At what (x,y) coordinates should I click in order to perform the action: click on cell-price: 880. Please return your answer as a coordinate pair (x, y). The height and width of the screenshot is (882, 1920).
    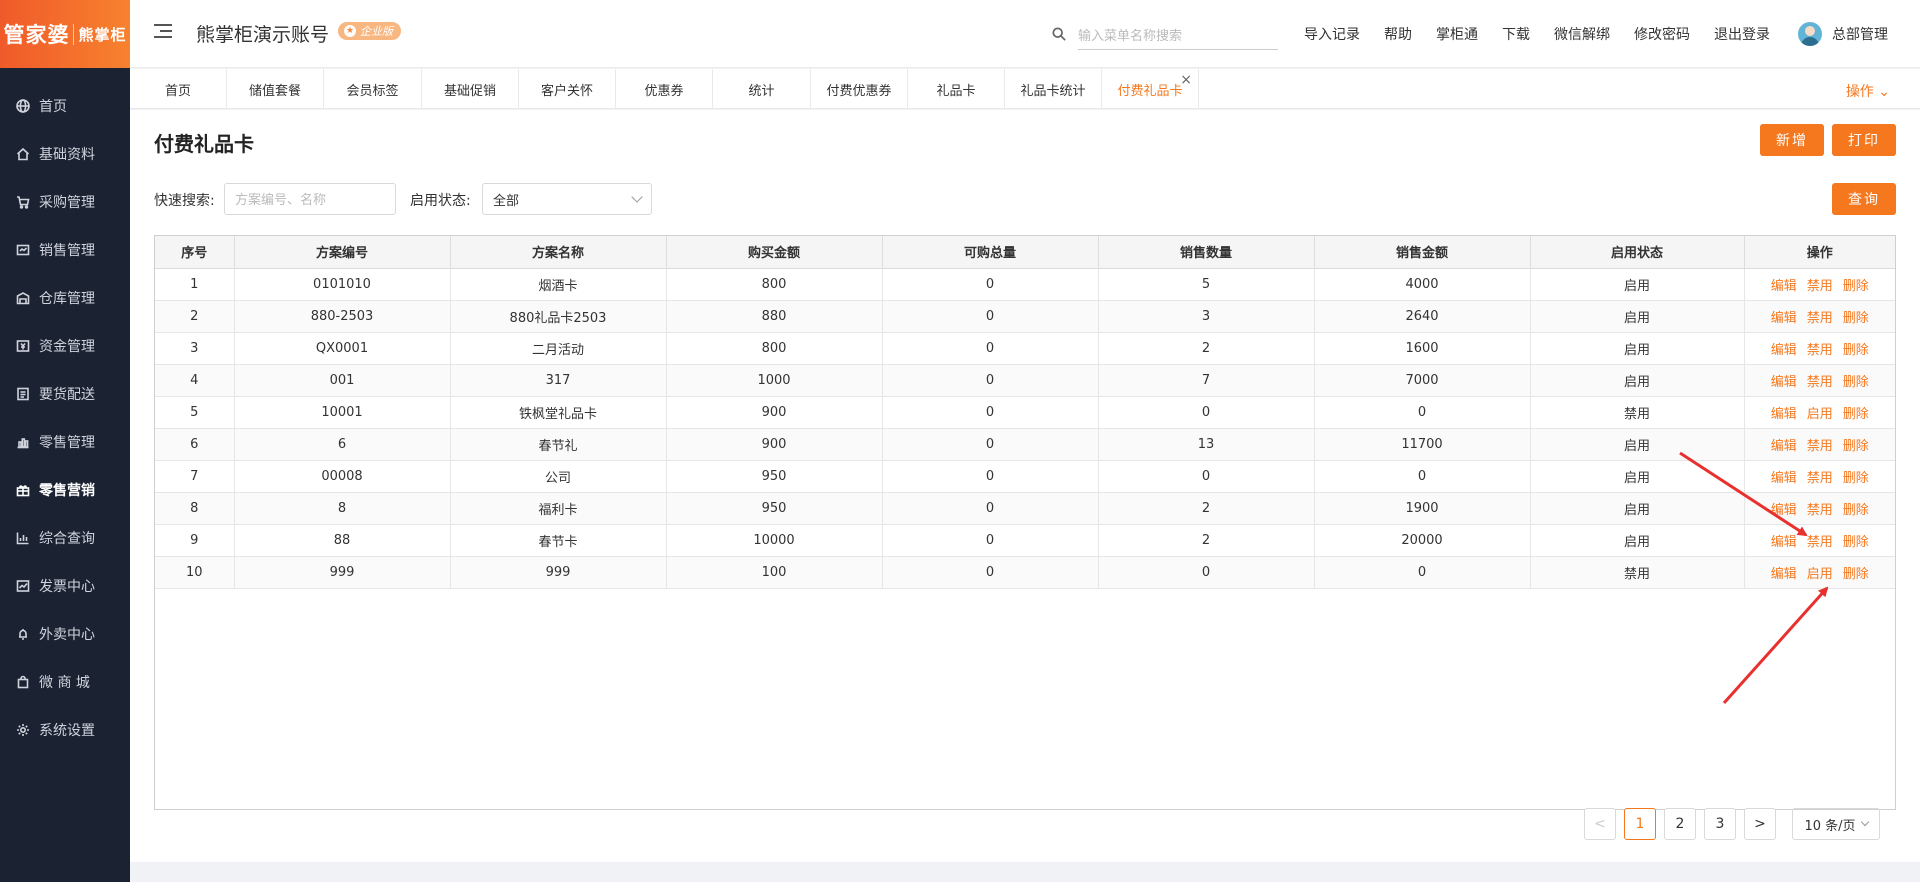
    Looking at the image, I should click on (774, 316).